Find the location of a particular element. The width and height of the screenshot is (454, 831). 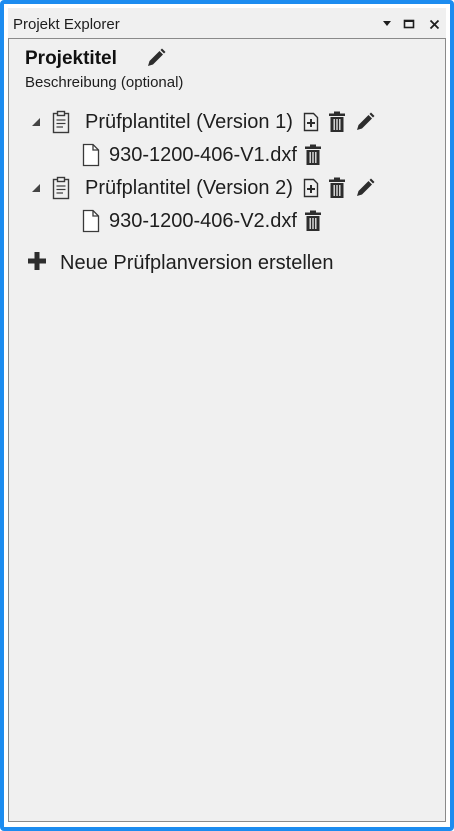

tree-item-plan-1: Prüfplantitel (Version 1) is located at coordinates (202, 122).